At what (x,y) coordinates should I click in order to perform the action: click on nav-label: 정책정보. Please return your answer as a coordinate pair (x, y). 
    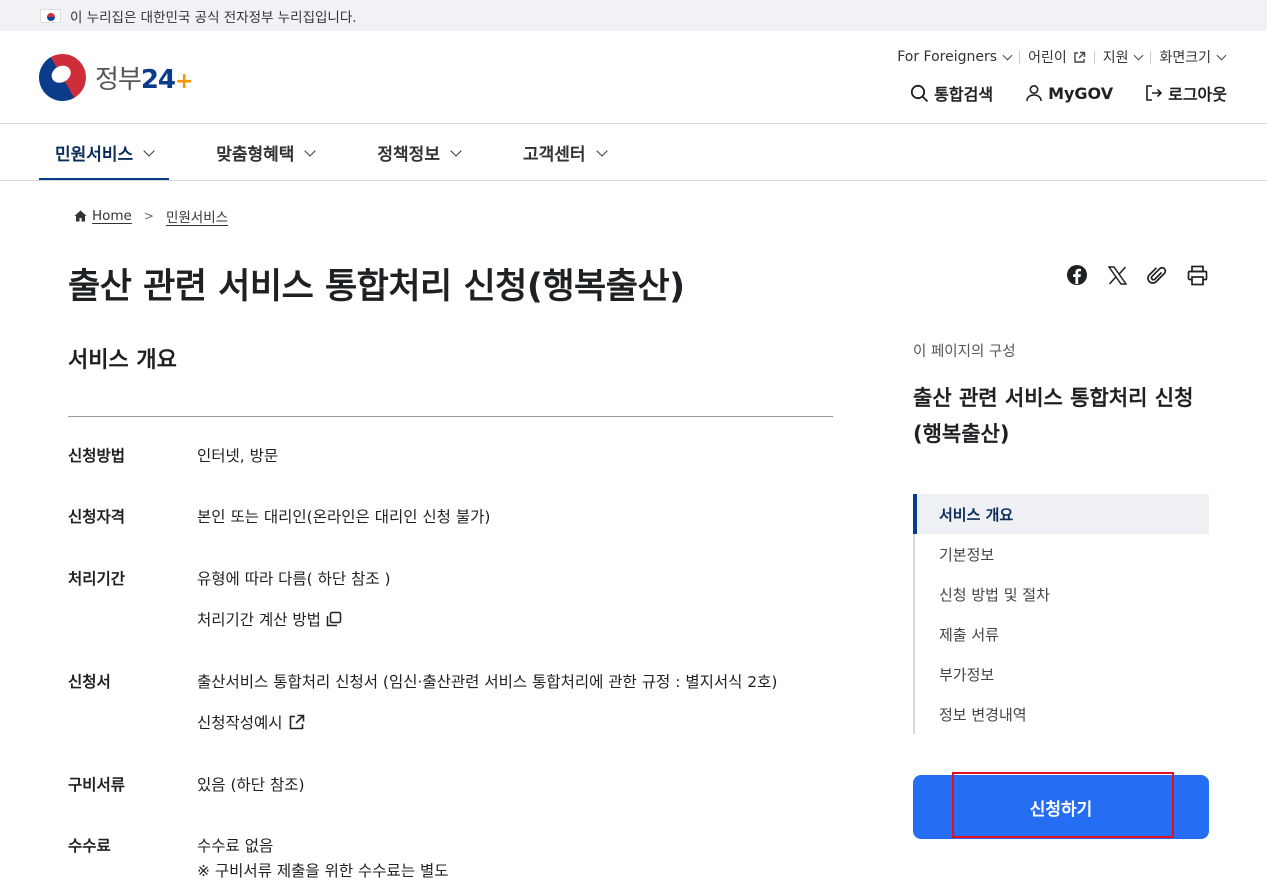
    Looking at the image, I should click on (408, 155).